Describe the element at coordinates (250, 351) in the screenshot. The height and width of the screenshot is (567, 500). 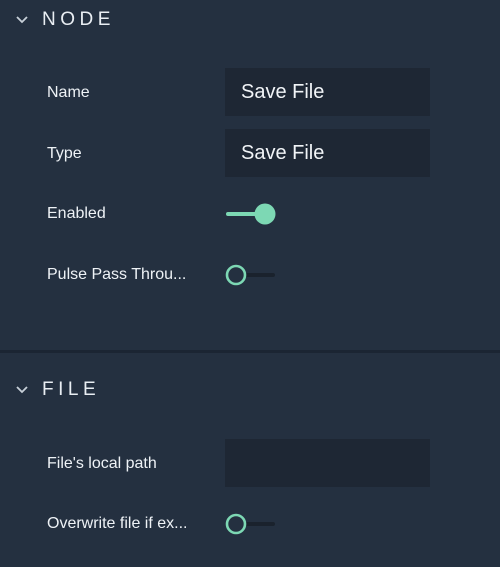
I see `section-divider` at that location.